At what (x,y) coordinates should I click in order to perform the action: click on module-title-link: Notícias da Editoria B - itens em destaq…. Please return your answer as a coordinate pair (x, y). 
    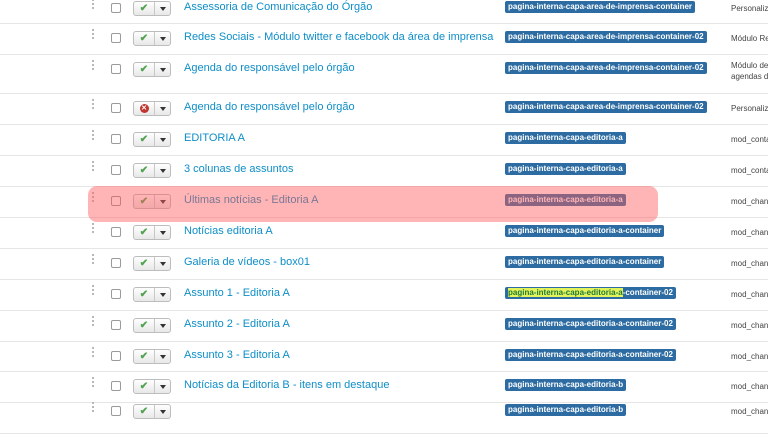
    Looking at the image, I should click on (286, 385).